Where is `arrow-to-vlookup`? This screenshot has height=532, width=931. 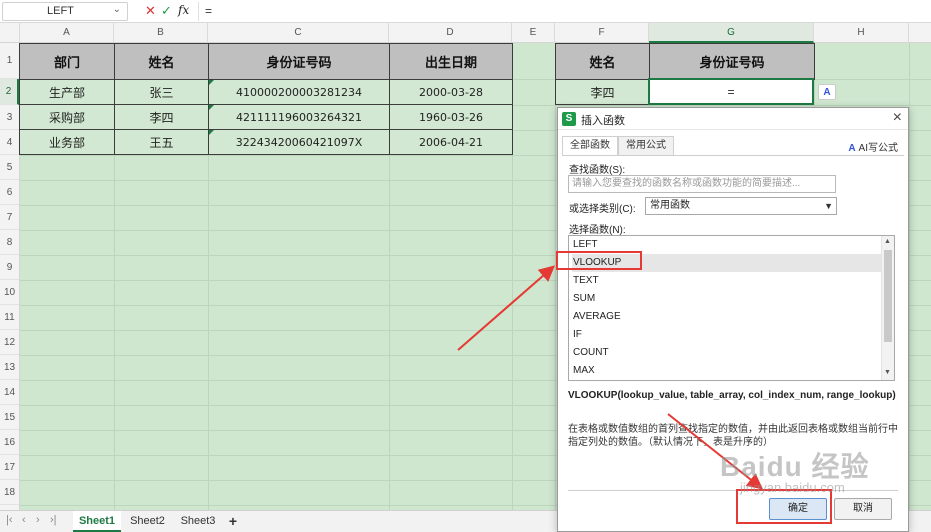
arrow-to-vlookup is located at coordinates (506, 308).